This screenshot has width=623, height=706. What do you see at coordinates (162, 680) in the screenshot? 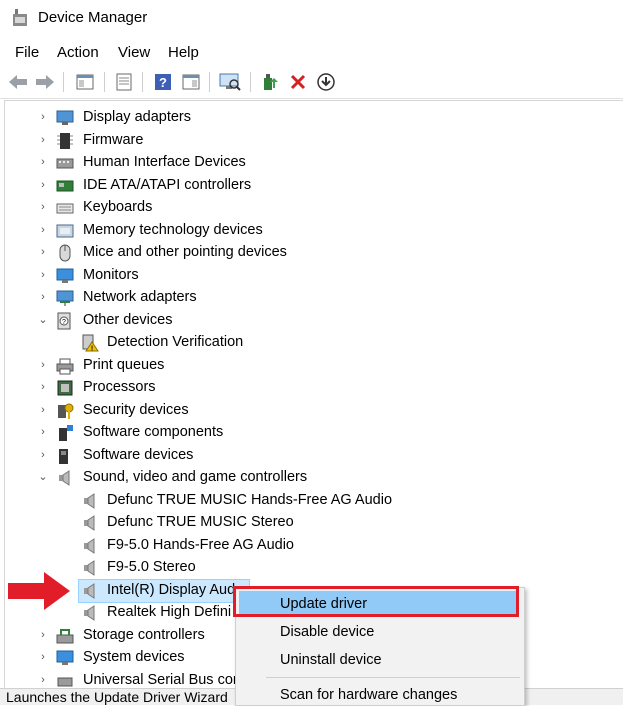
I see `tree-item-label: Universal Serial Bus con` at bounding box center [162, 680].